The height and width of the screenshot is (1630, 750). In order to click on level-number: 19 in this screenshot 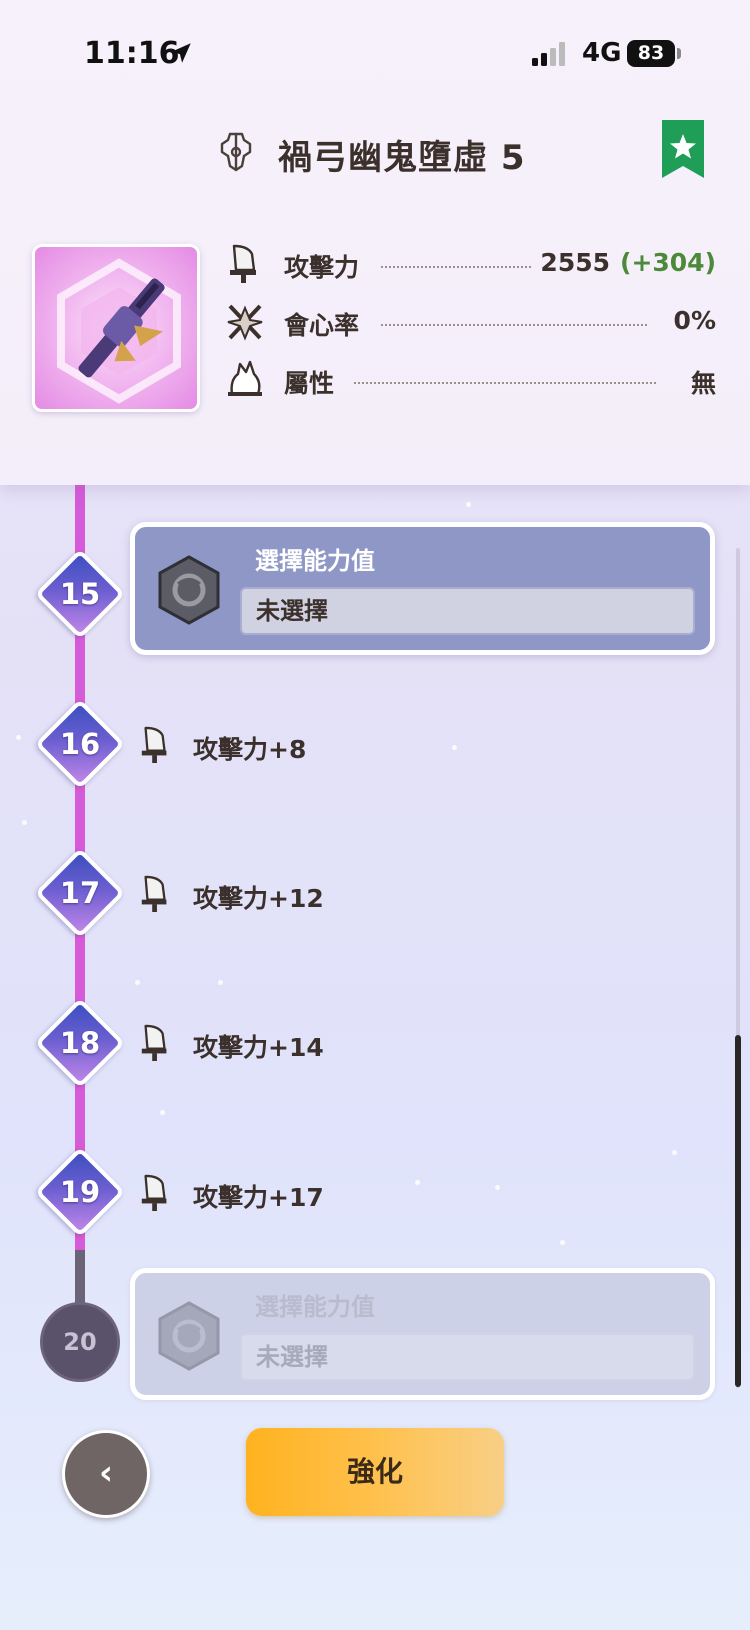, I will do `click(80, 1192)`.